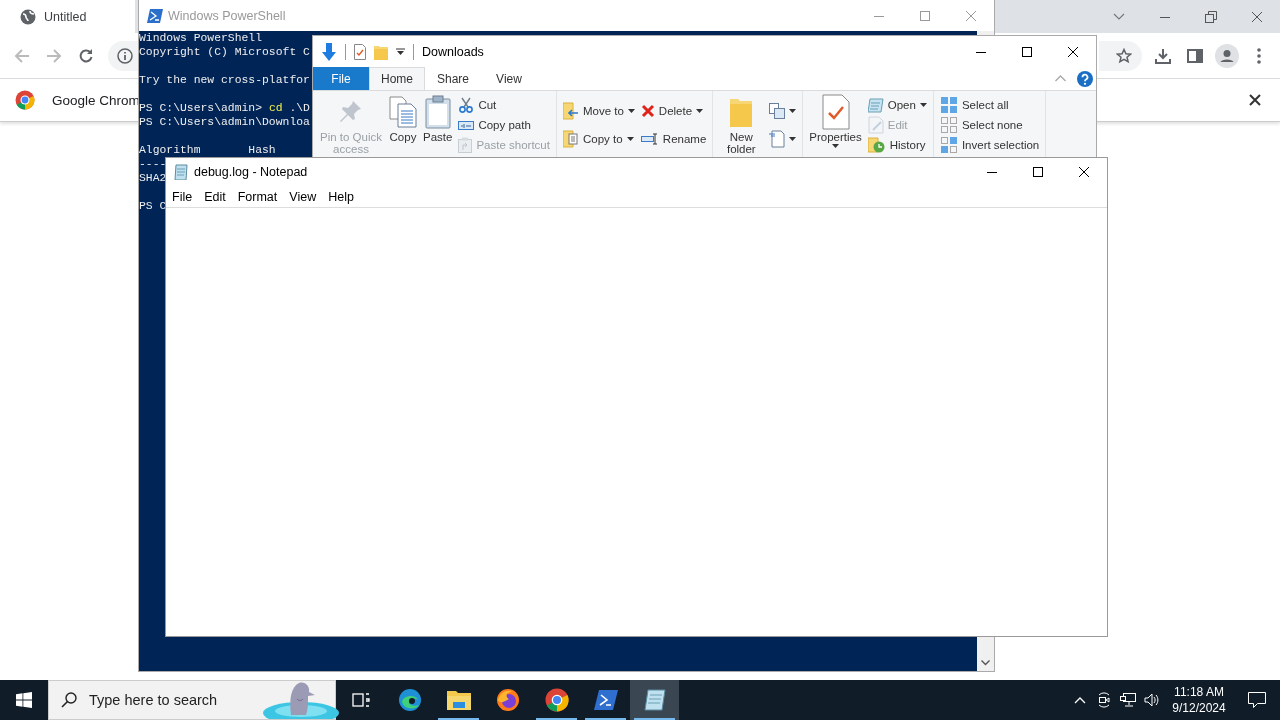 The height and width of the screenshot is (720, 1280). Describe the element at coordinates (876, 144) in the screenshot. I see `history-clock-icon` at that location.